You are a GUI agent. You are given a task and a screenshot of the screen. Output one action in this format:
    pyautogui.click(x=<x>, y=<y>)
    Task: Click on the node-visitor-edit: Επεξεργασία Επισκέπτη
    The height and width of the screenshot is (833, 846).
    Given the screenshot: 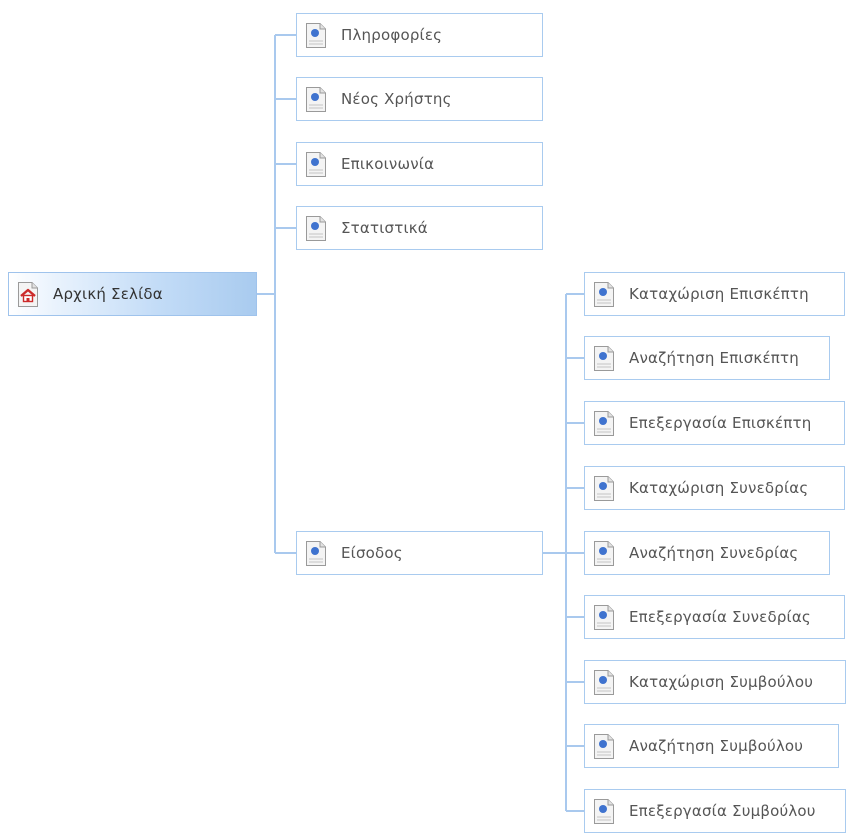 What is the action you would take?
    pyautogui.click(x=714, y=423)
    